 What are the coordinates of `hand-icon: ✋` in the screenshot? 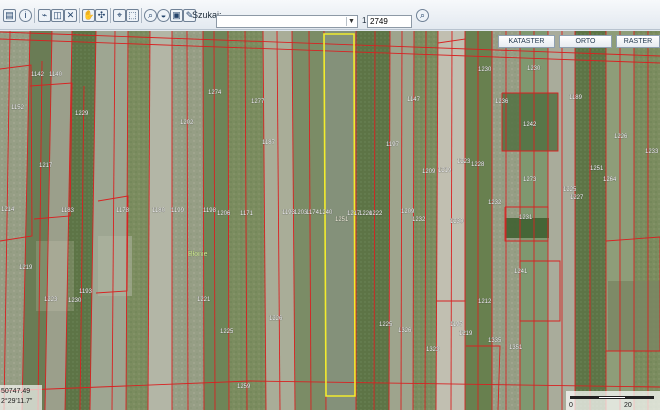 It's located at (88, 15).